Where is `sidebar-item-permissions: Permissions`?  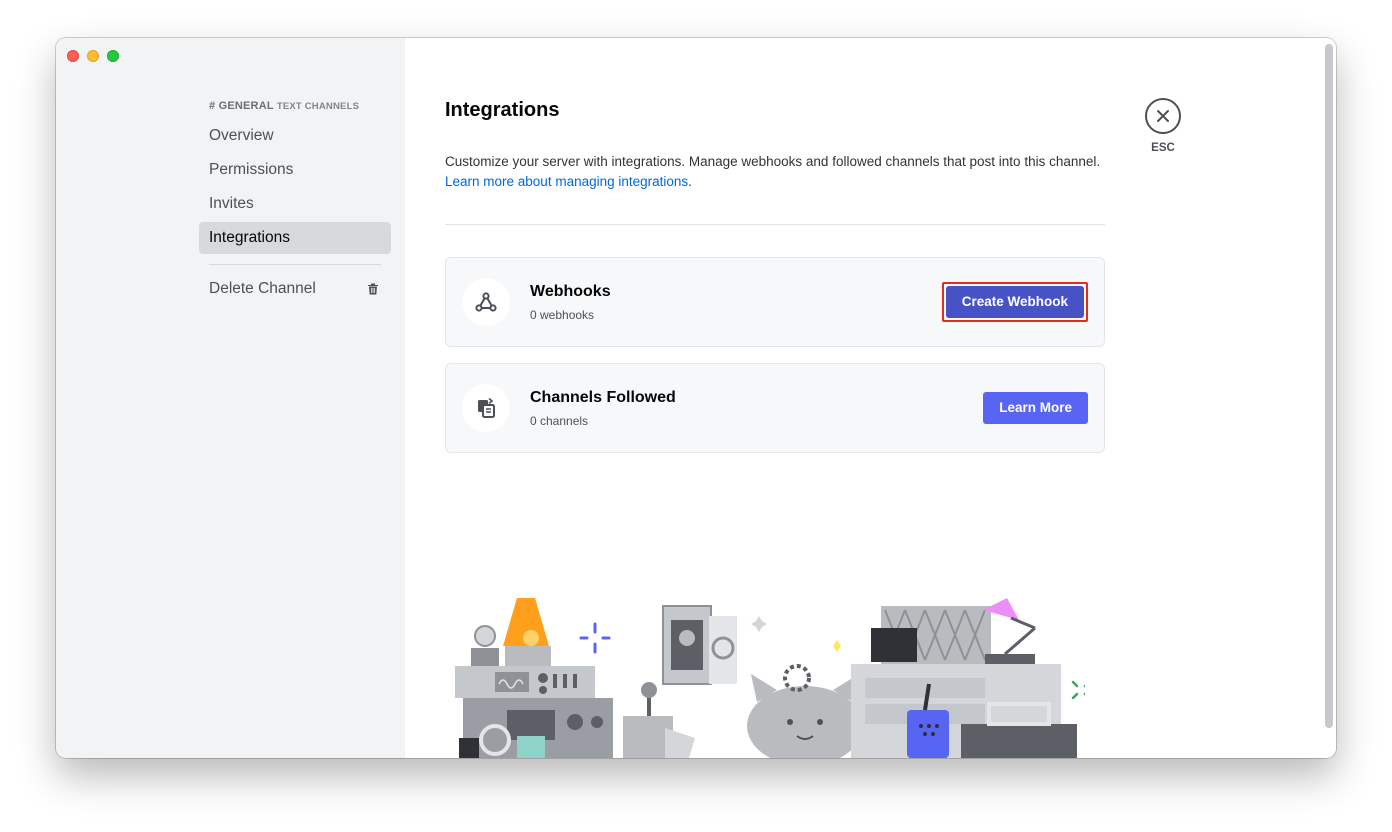
sidebar-item-permissions: Permissions is located at coordinates (295, 170).